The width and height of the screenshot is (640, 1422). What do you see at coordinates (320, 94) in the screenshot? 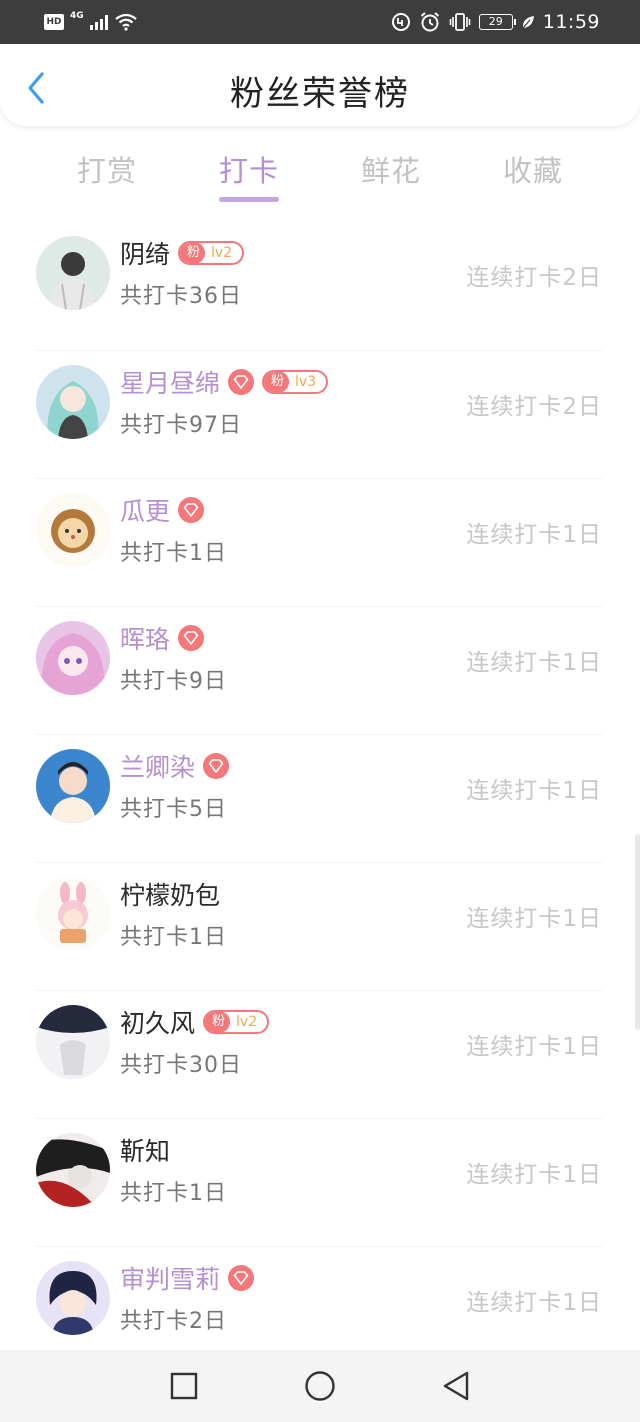
I see `page-title: 粉丝荣誉榜` at bounding box center [320, 94].